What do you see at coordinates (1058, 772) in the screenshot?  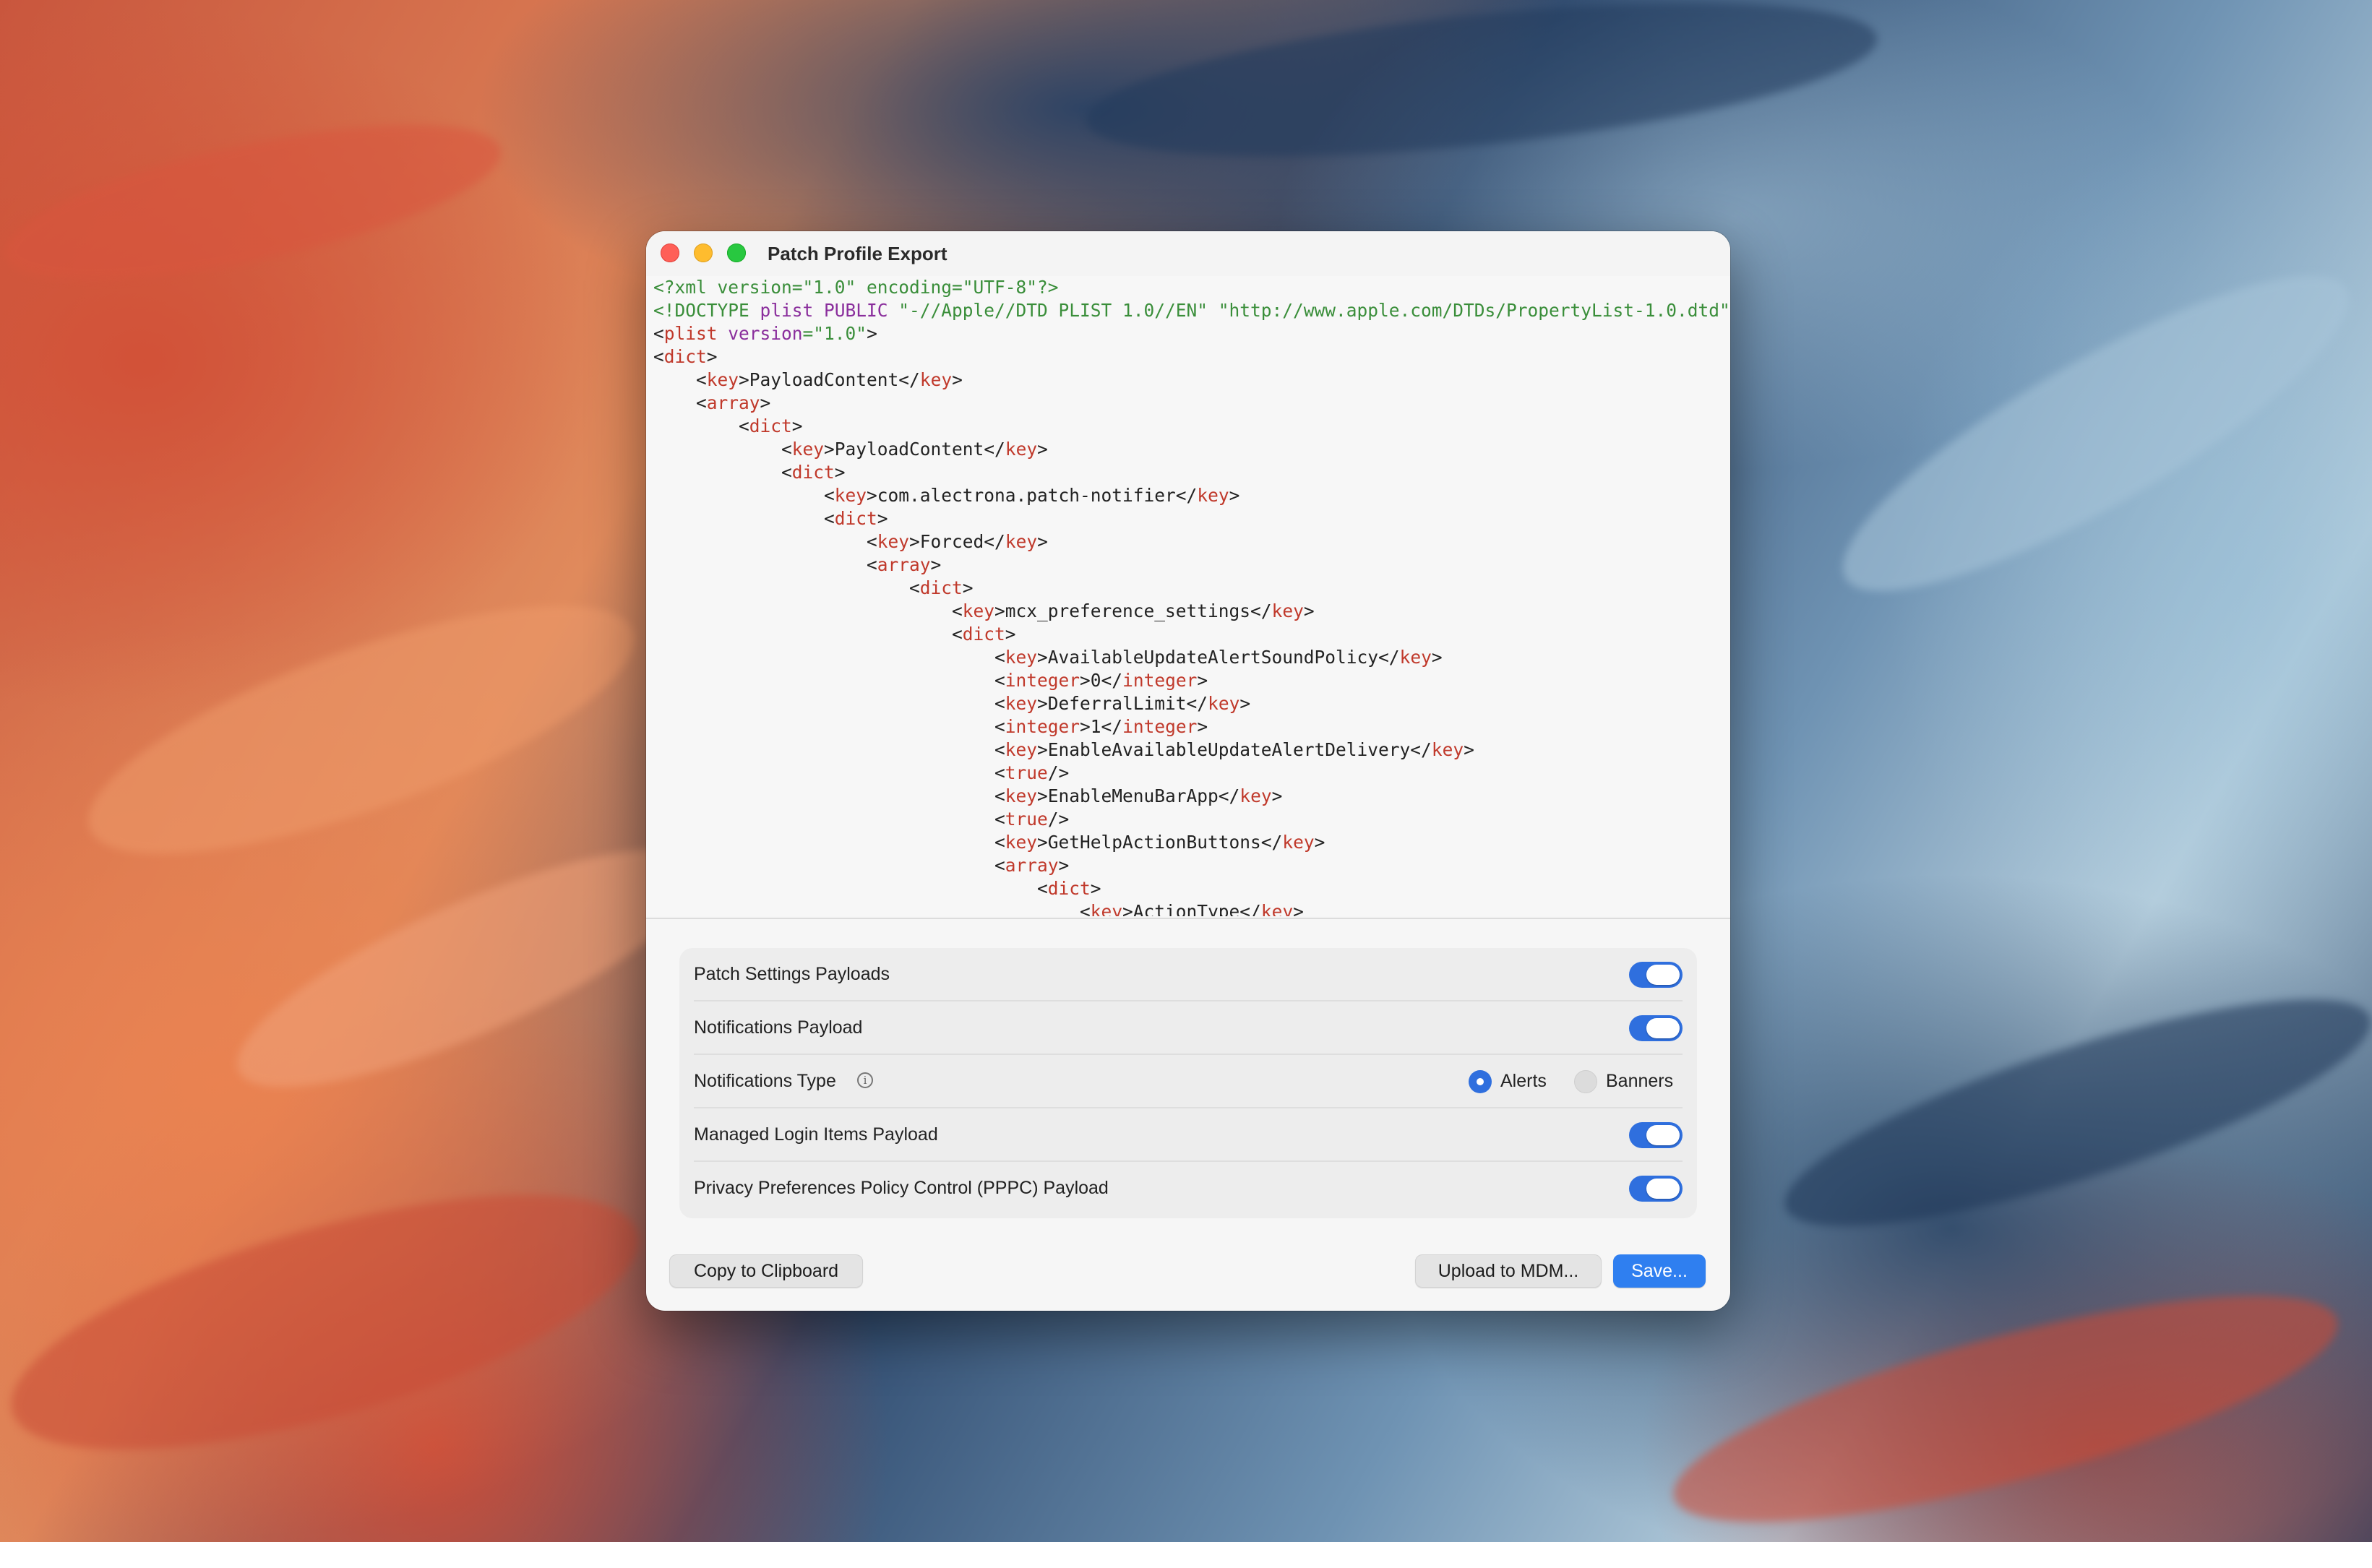 I see `code-token: />` at bounding box center [1058, 772].